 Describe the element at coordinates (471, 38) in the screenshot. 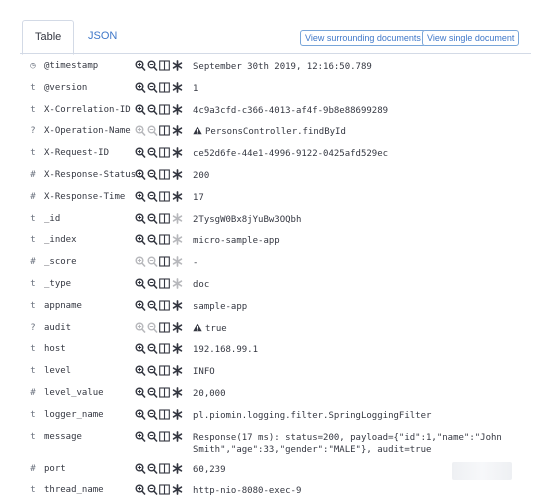

I see `view-single-document-button: View single document` at that location.